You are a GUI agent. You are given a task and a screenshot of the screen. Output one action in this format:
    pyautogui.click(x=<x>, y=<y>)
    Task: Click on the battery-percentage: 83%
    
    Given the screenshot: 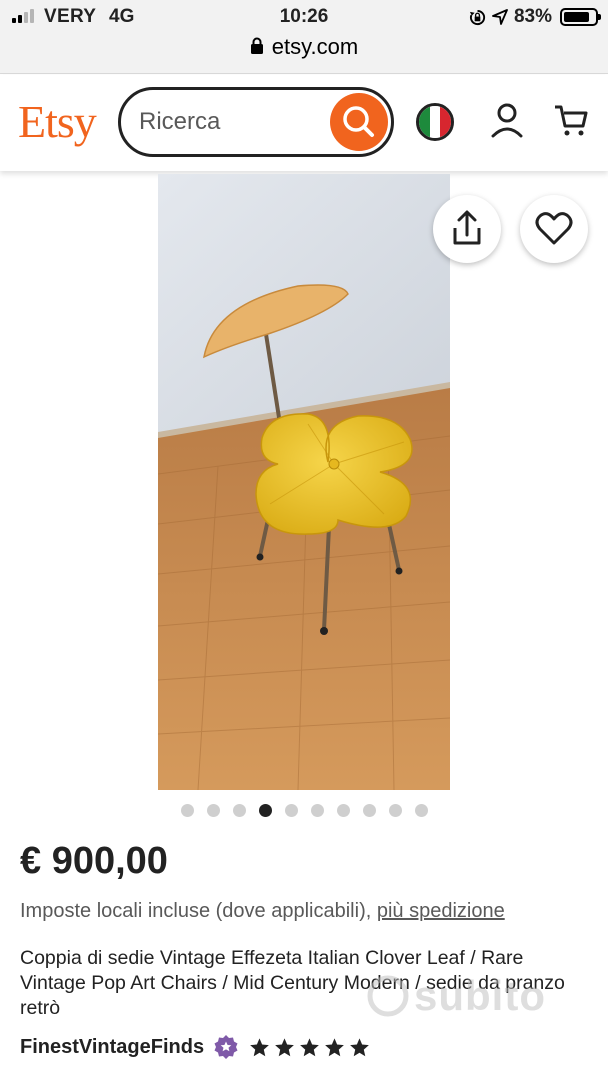 What is the action you would take?
    pyautogui.click(x=532, y=16)
    